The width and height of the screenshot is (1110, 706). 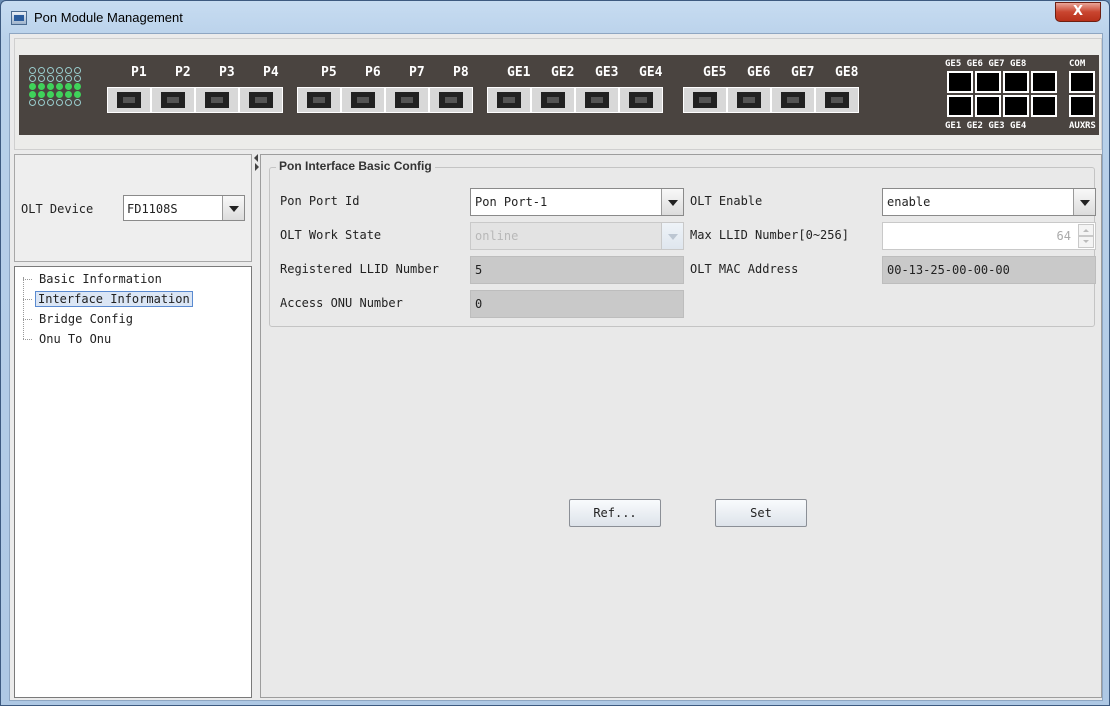 I want to click on ge-port-label-ge6: GE6, so click(x=759, y=72).